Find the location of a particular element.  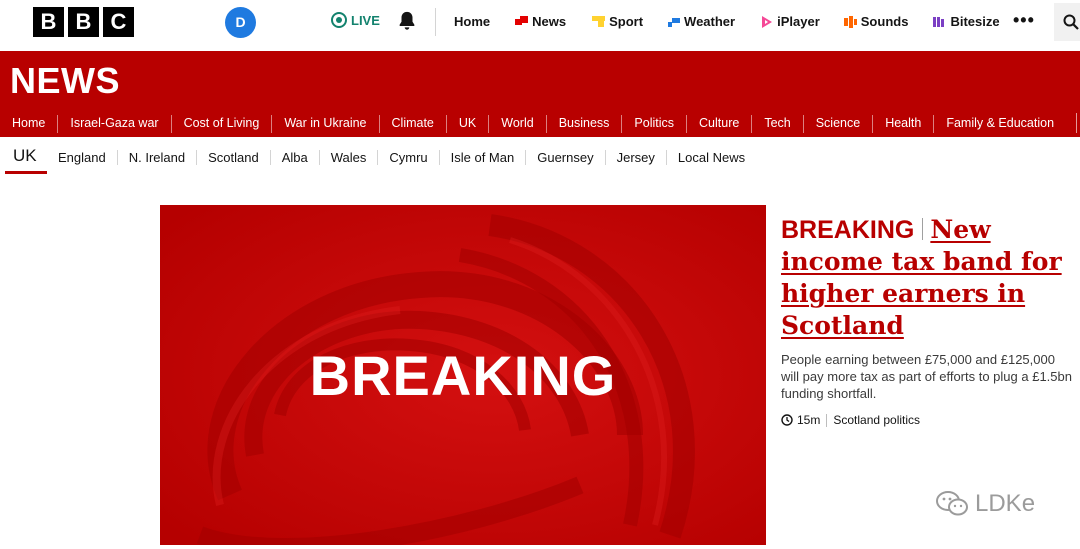

news-nav-divider is located at coordinates (1076, 123).